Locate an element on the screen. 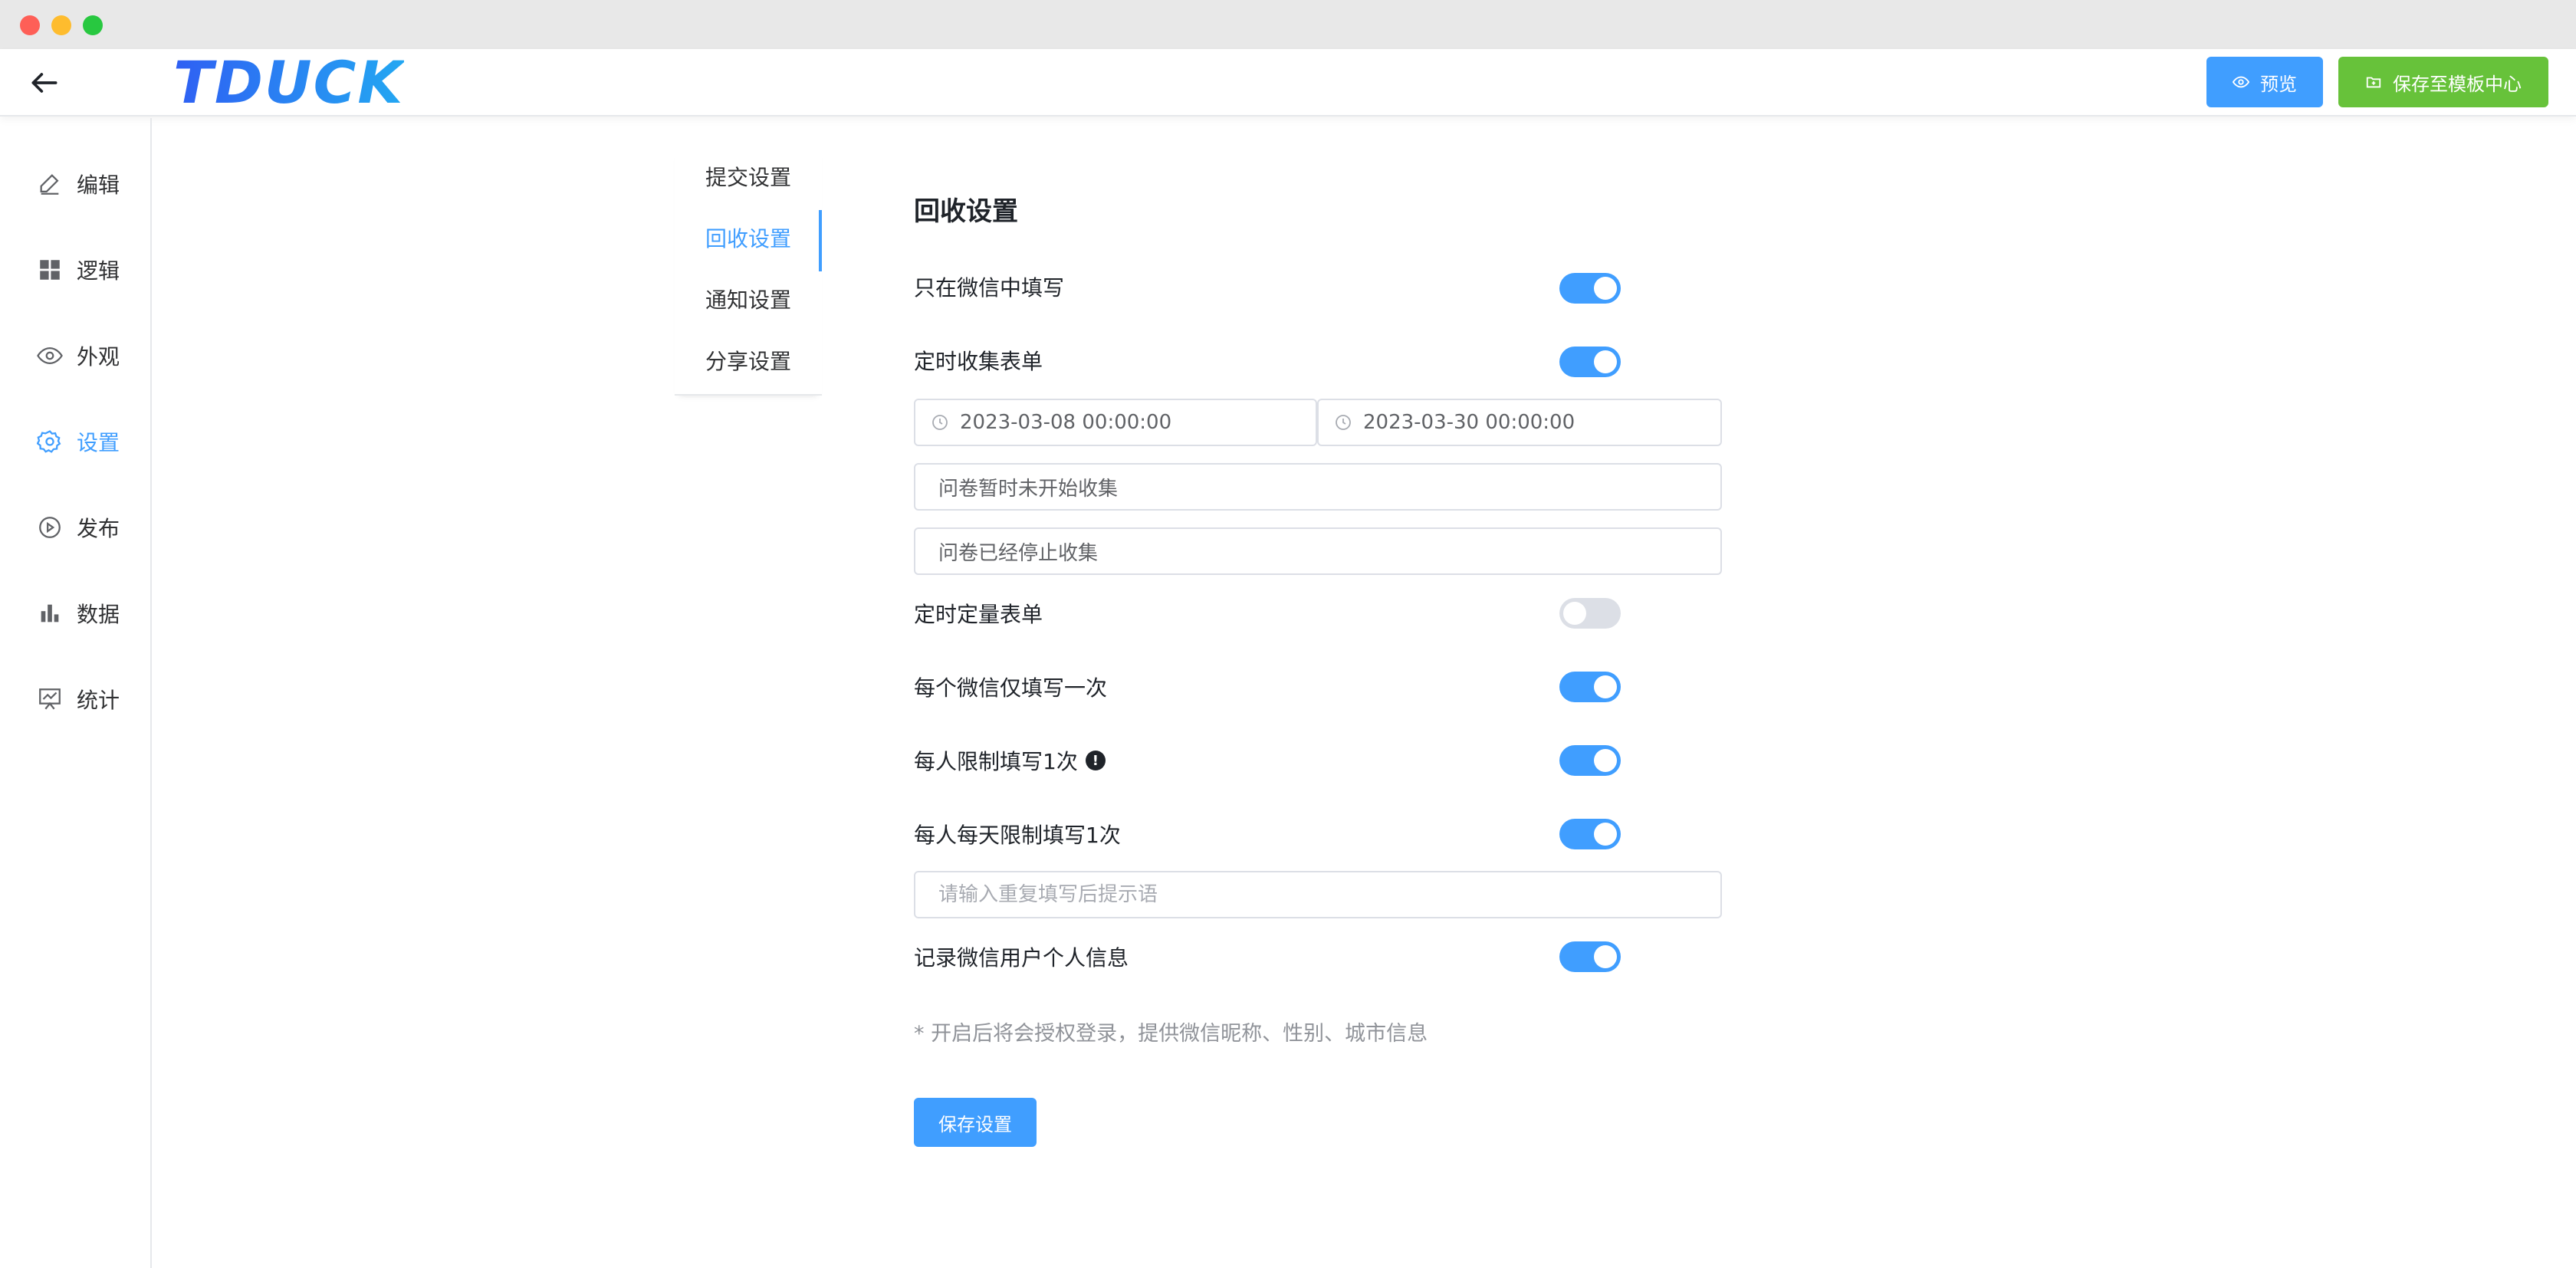 This screenshot has width=2576, height=1268. grid-icon is located at coordinates (50, 270).